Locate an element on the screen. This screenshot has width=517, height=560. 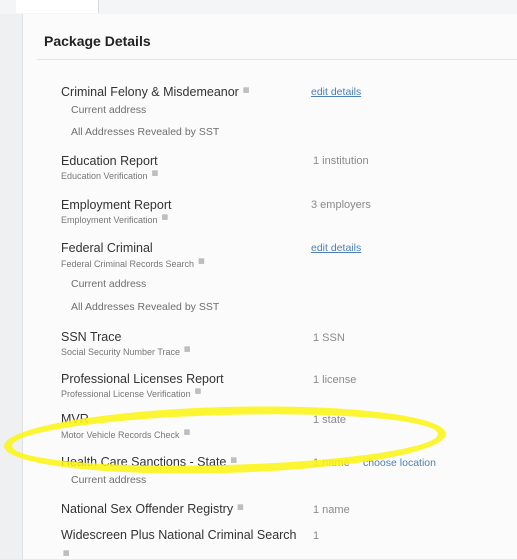
item-national-sex-offender-registry: National Sex Offender Registry ▦ is located at coordinates (152, 509).